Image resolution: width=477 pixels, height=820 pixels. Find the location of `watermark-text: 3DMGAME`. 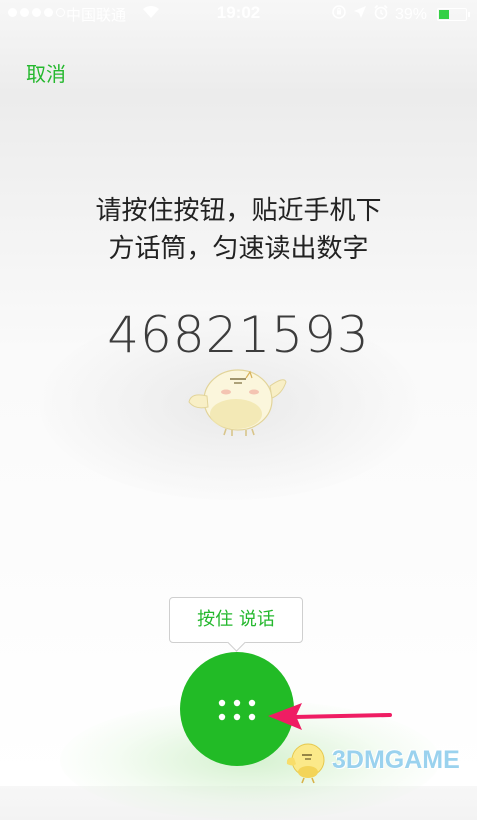

watermark-text: 3DMGAME is located at coordinates (396, 759).